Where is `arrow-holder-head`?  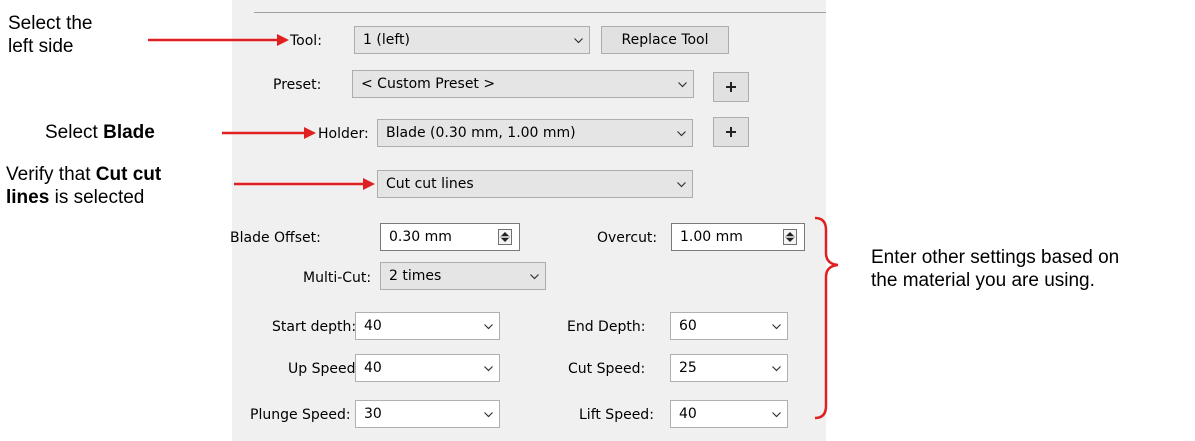
arrow-holder-head is located at coordinates (310, 133).